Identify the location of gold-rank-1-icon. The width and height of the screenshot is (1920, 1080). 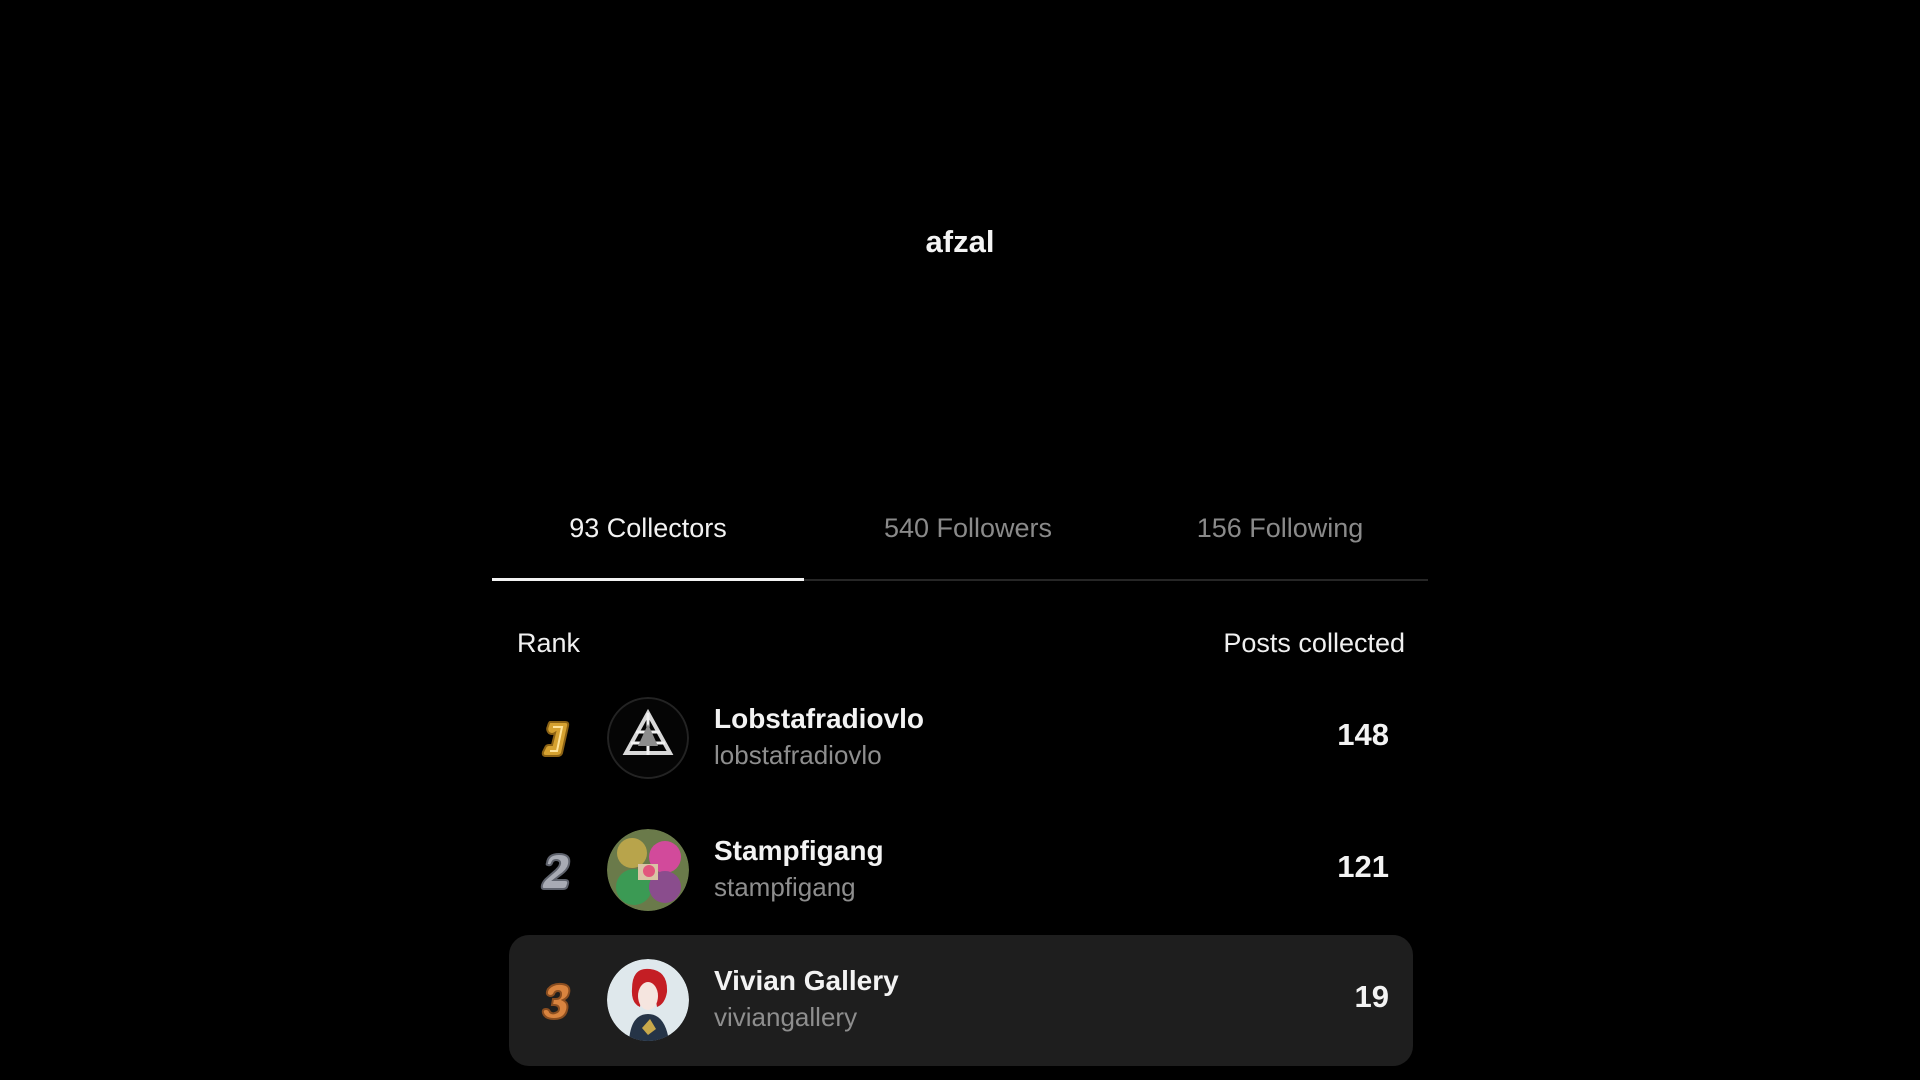
(555, 739).